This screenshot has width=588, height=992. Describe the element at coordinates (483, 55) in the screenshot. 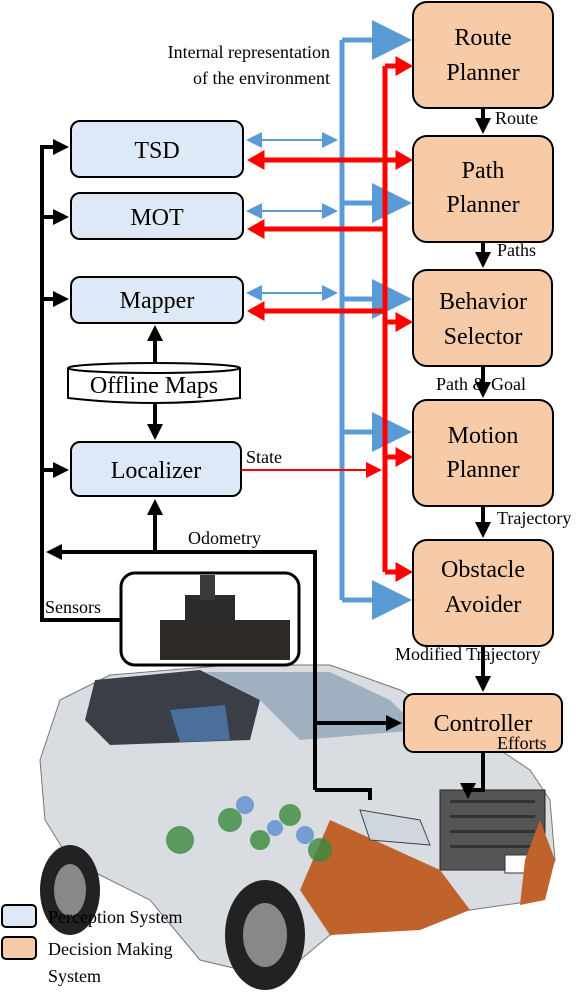

I see `route-planner-box: Route Planner` at that location.